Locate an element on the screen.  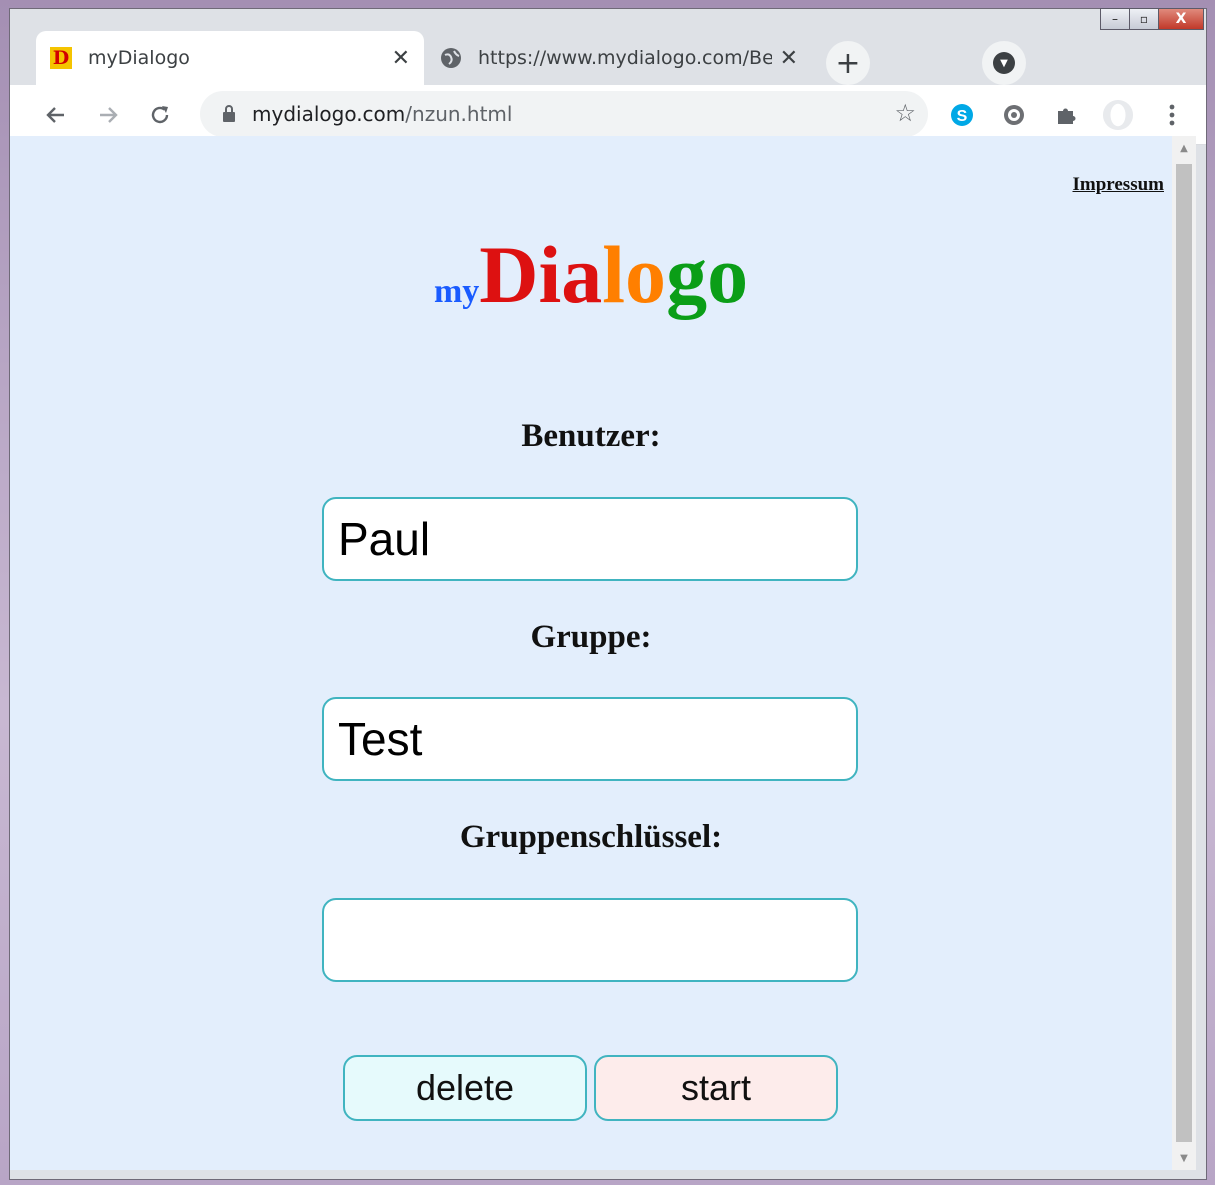
tab-title: https://www.mydialogo.com/Beschreibung is located at coordinates (625, 58).